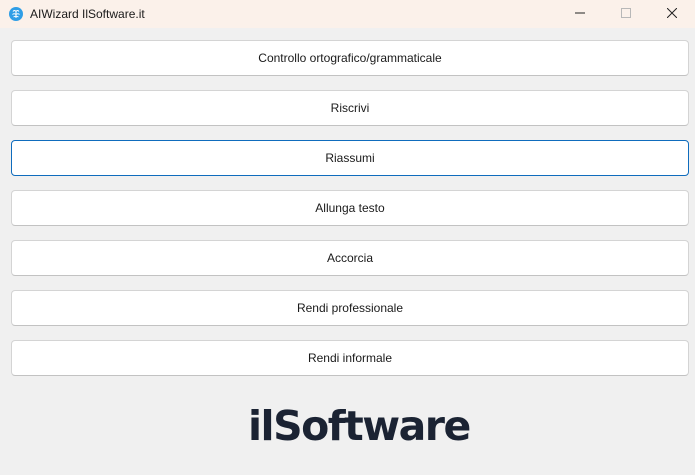 This screenshot has height=475, width=695. I want to click on window-controls, so click(626, 14).